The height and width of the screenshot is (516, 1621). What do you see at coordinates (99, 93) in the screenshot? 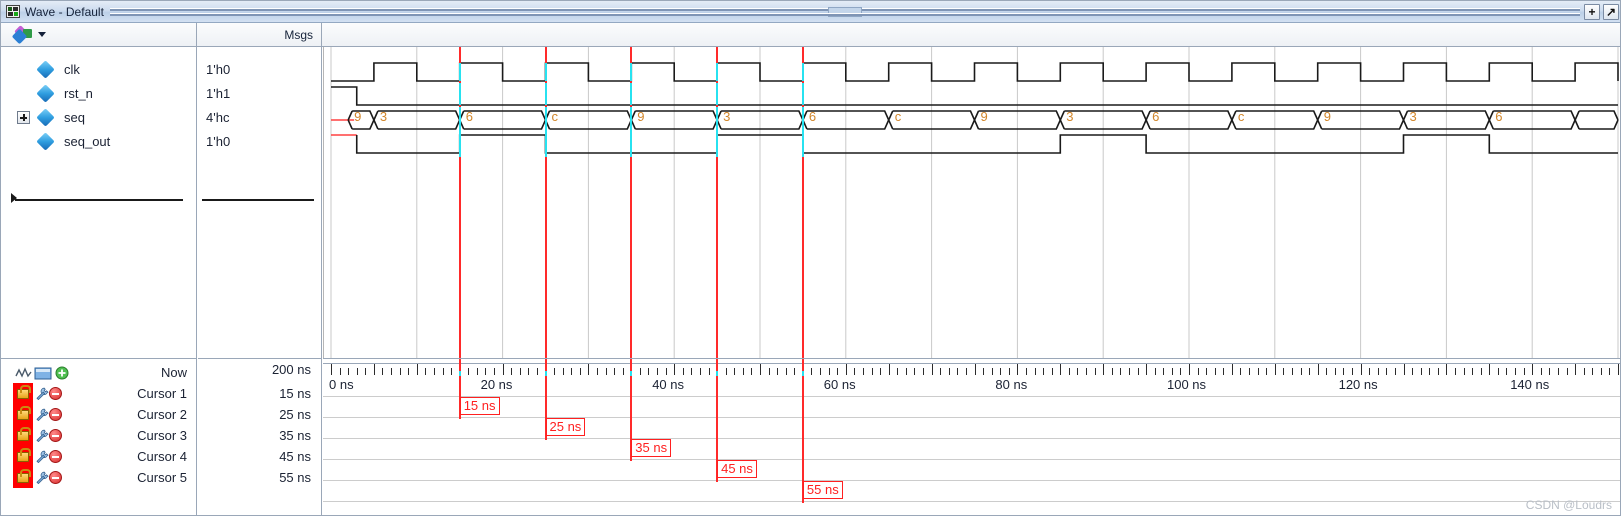
I see `signal-row-rst_n: rst_n` at bounding box center [99, 93].